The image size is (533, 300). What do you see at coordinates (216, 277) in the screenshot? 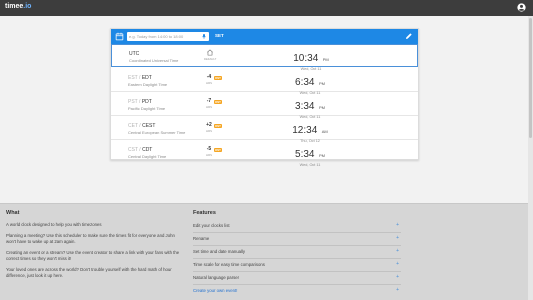
I see `feature-label: Natural language parser` at bounding box center [216, 277].